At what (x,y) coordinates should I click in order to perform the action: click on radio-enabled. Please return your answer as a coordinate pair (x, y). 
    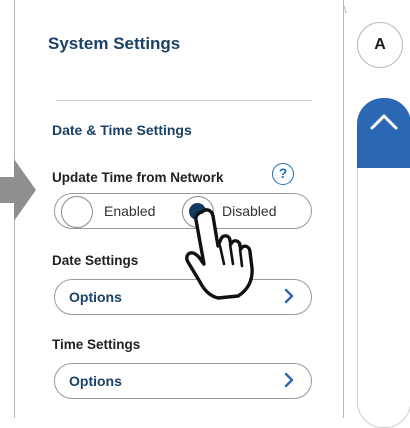
    Looking at the image, I should click on (77, 212).